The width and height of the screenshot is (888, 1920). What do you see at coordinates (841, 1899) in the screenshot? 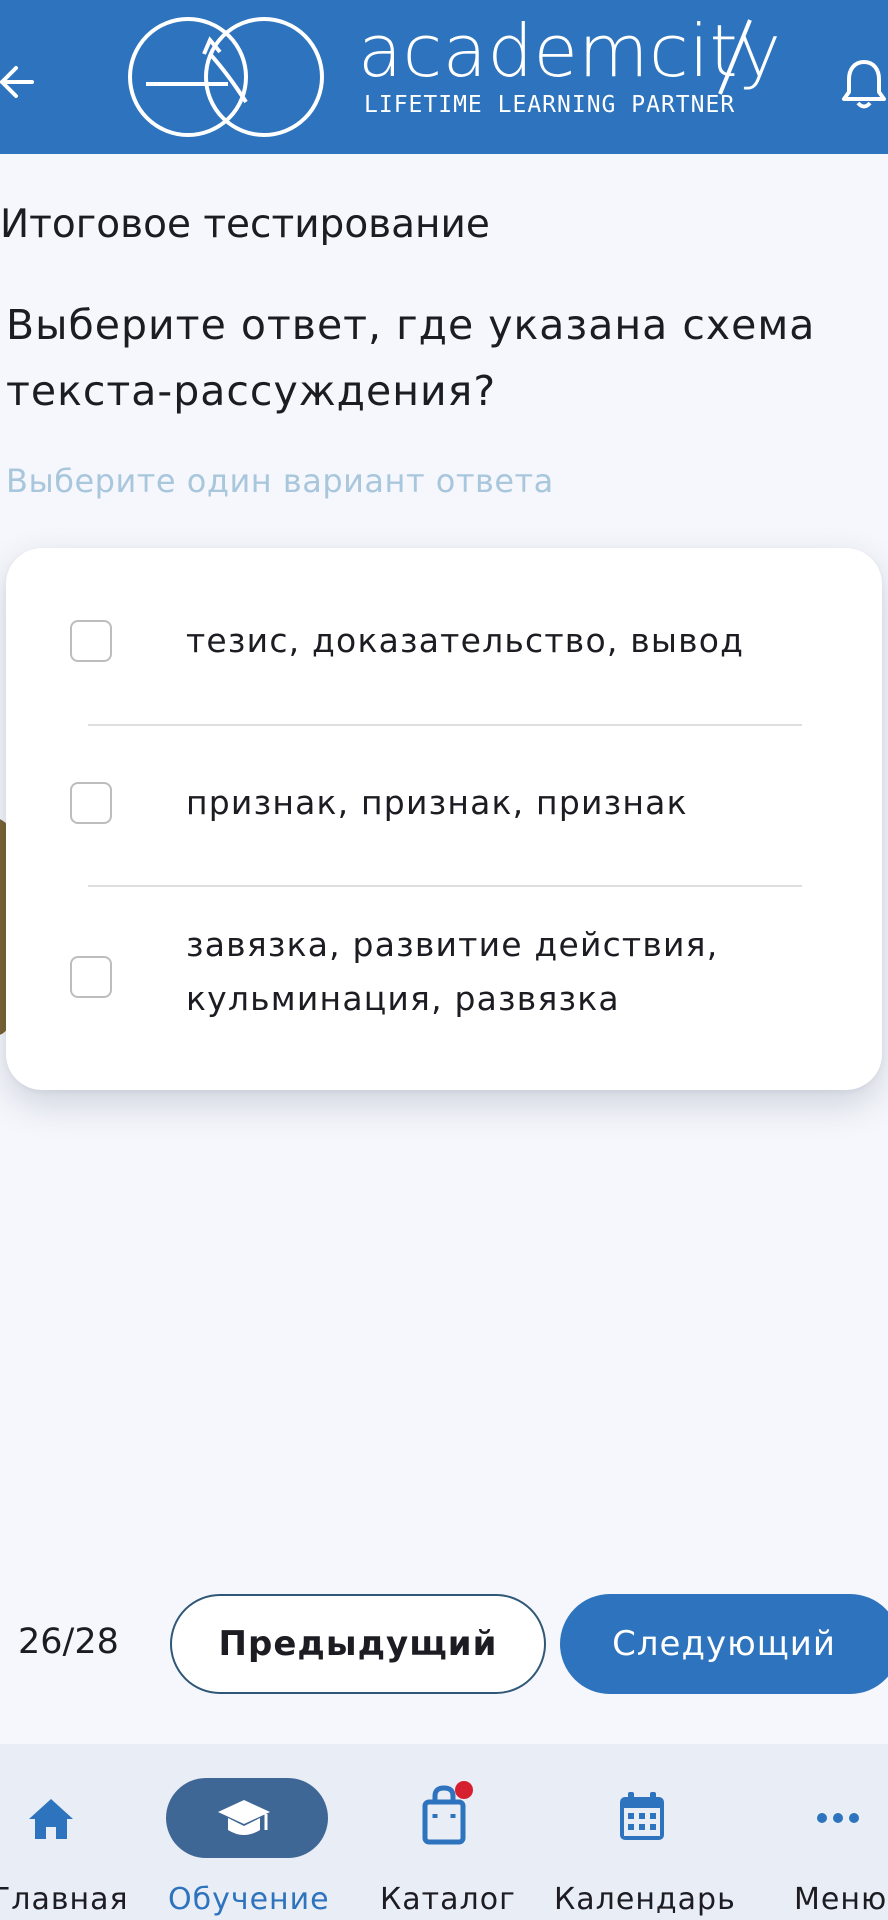
I see `nav-label-menu: Меню` at bounding box center [841, 1899].